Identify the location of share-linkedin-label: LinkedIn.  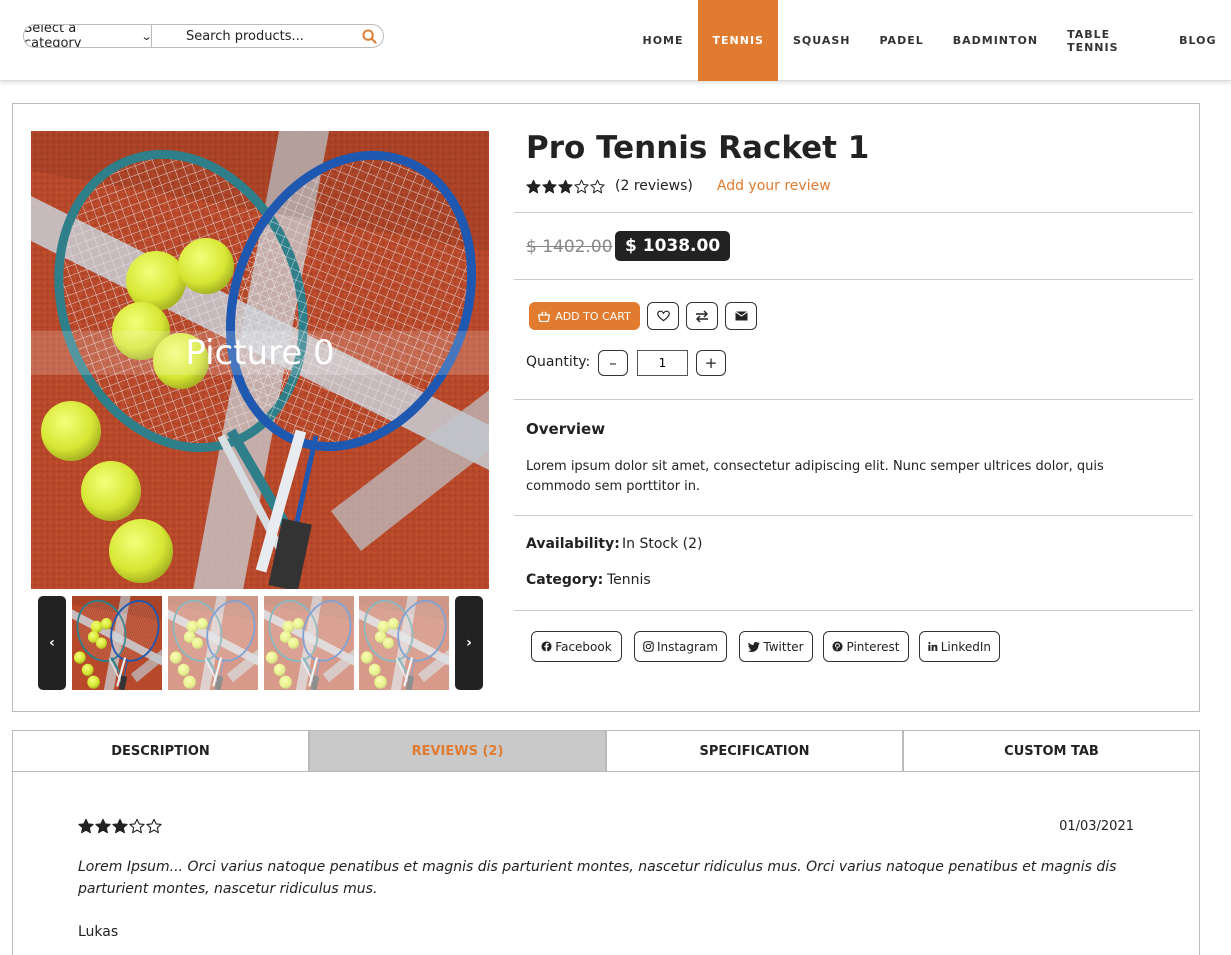
(965, 646).